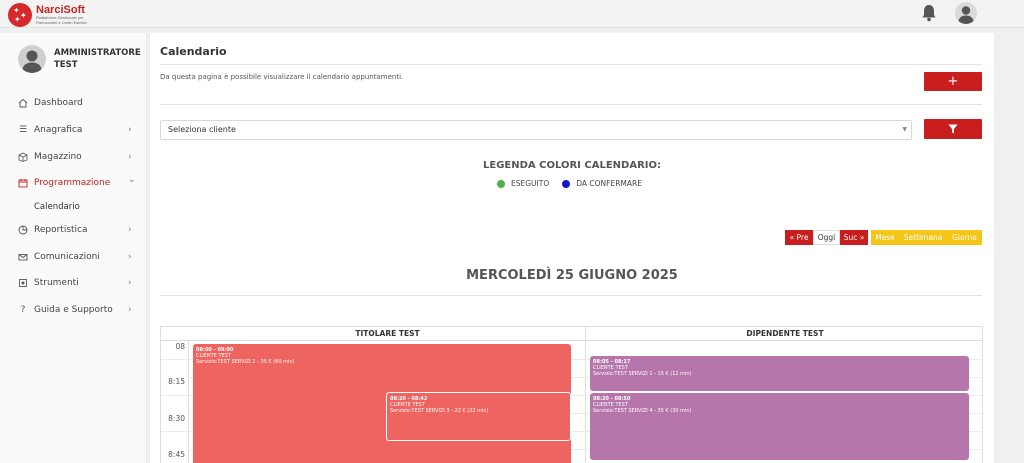  I want to click on sidebar-item-dashboard: Dashboard, so click(73, 103).